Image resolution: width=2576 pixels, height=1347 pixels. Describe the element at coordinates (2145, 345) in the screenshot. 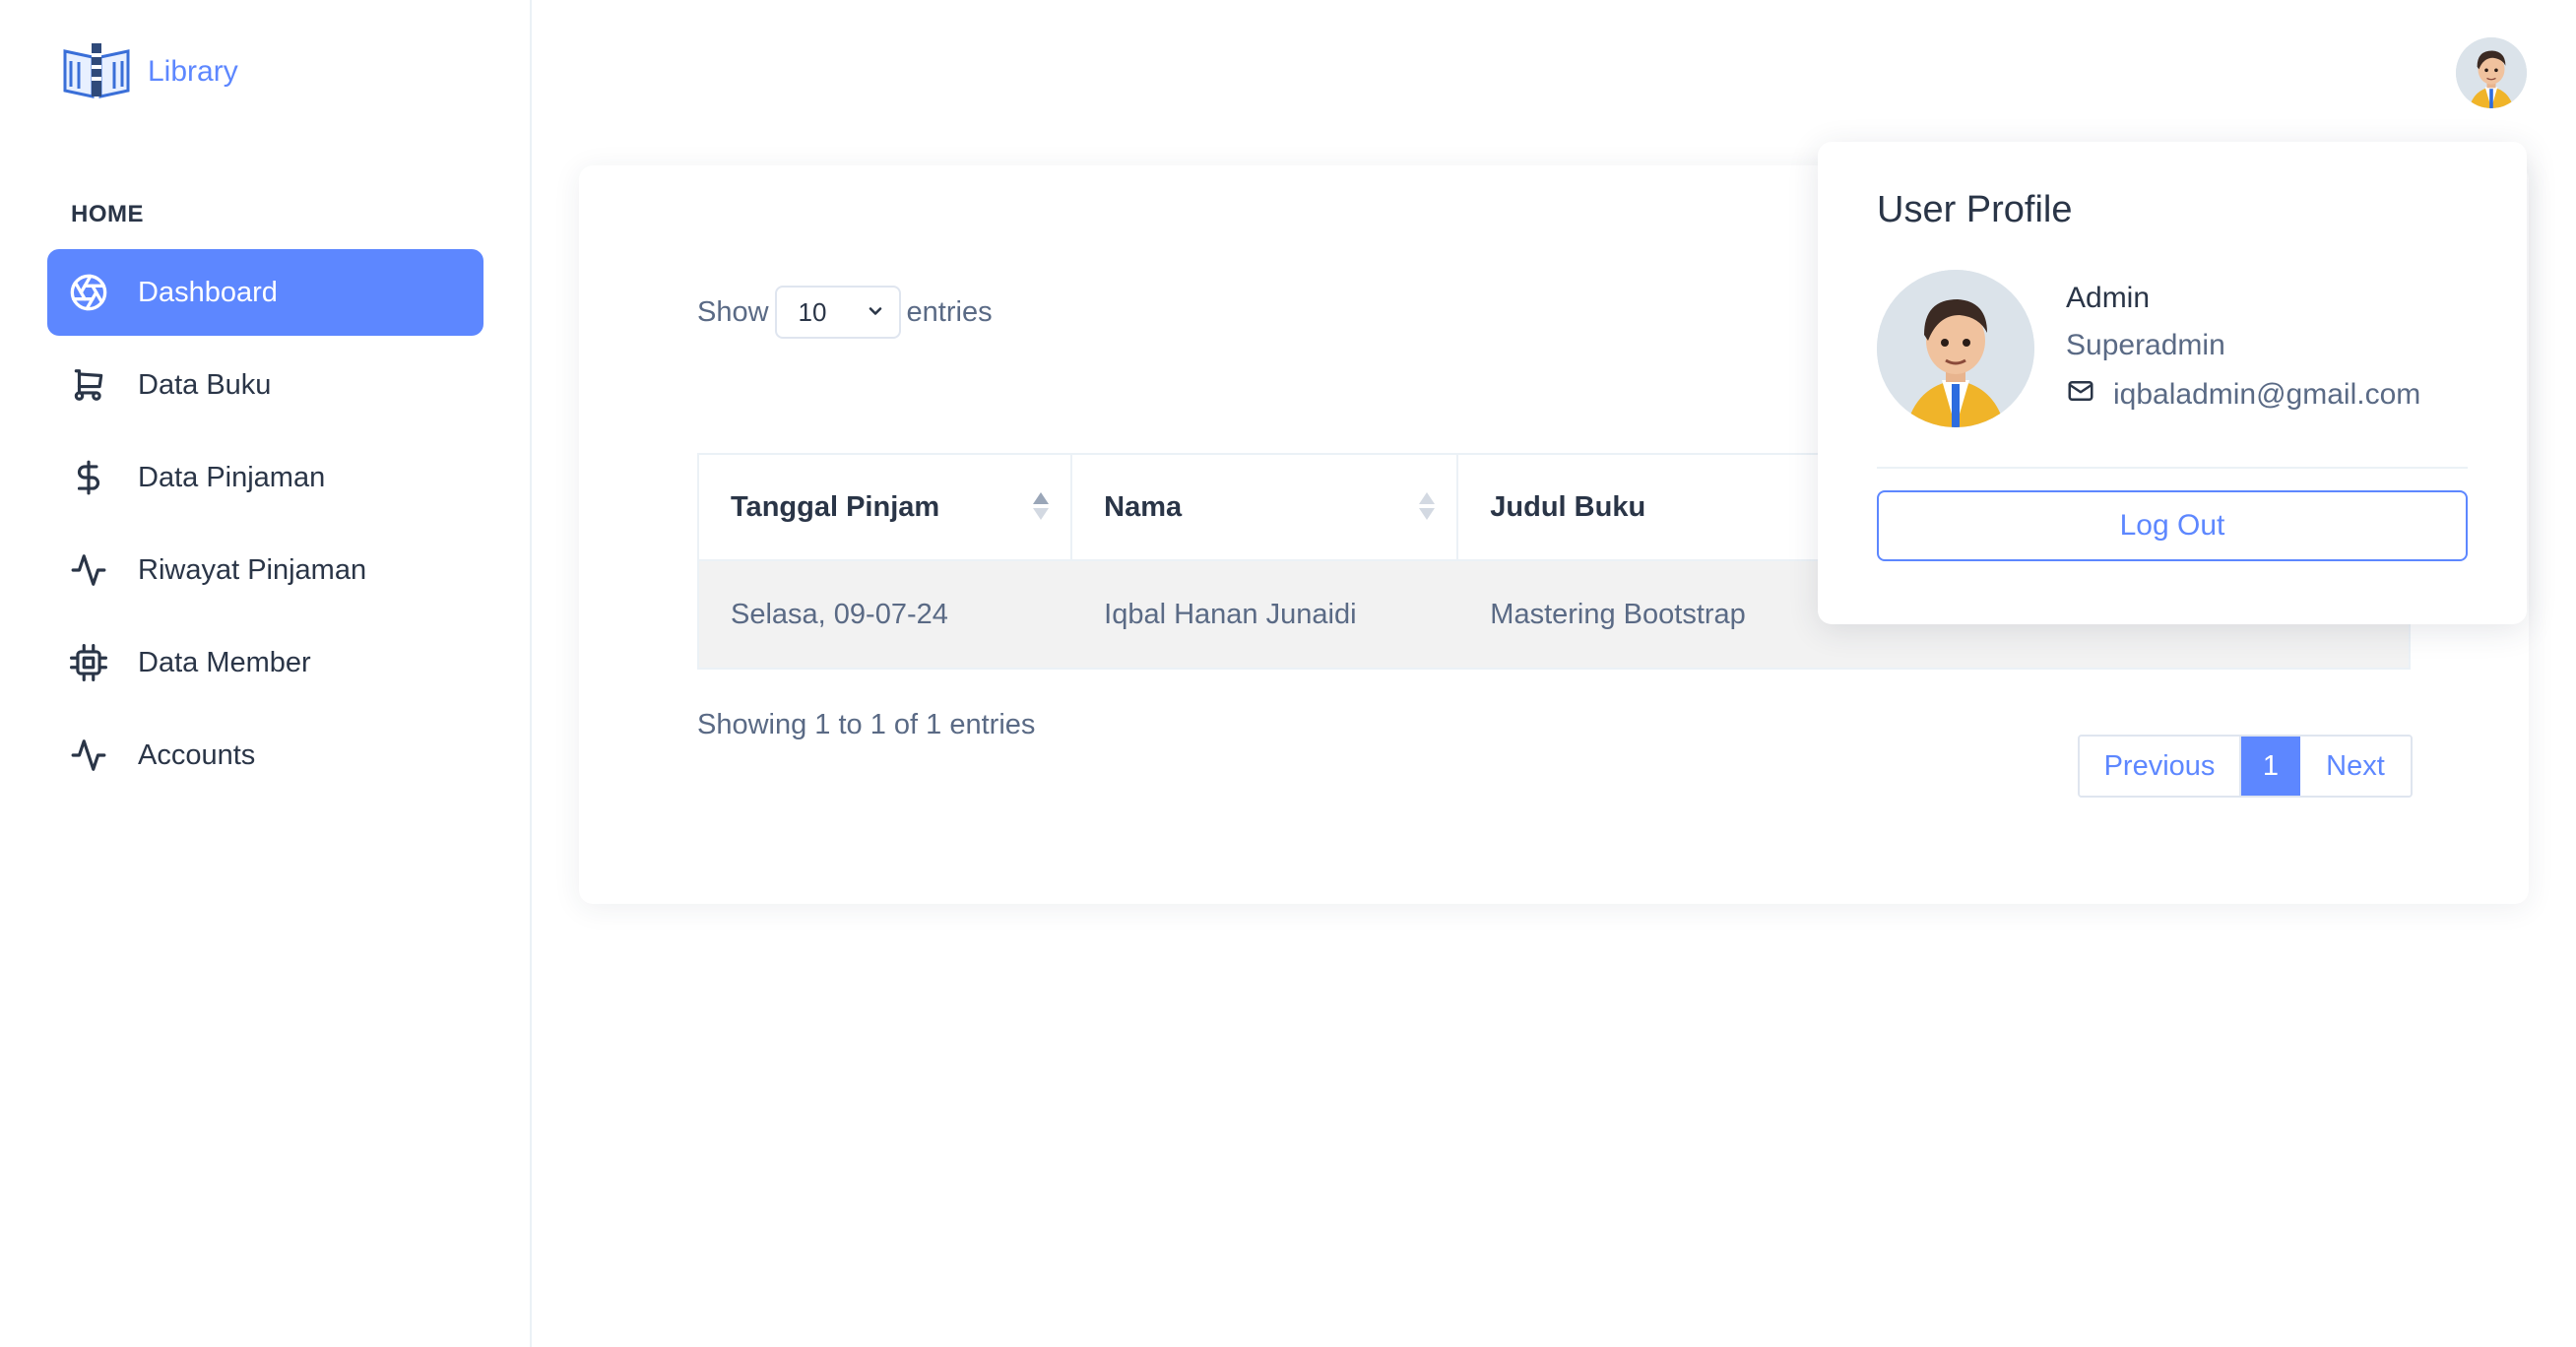

I see `profile-role: Superadmin` at that location.